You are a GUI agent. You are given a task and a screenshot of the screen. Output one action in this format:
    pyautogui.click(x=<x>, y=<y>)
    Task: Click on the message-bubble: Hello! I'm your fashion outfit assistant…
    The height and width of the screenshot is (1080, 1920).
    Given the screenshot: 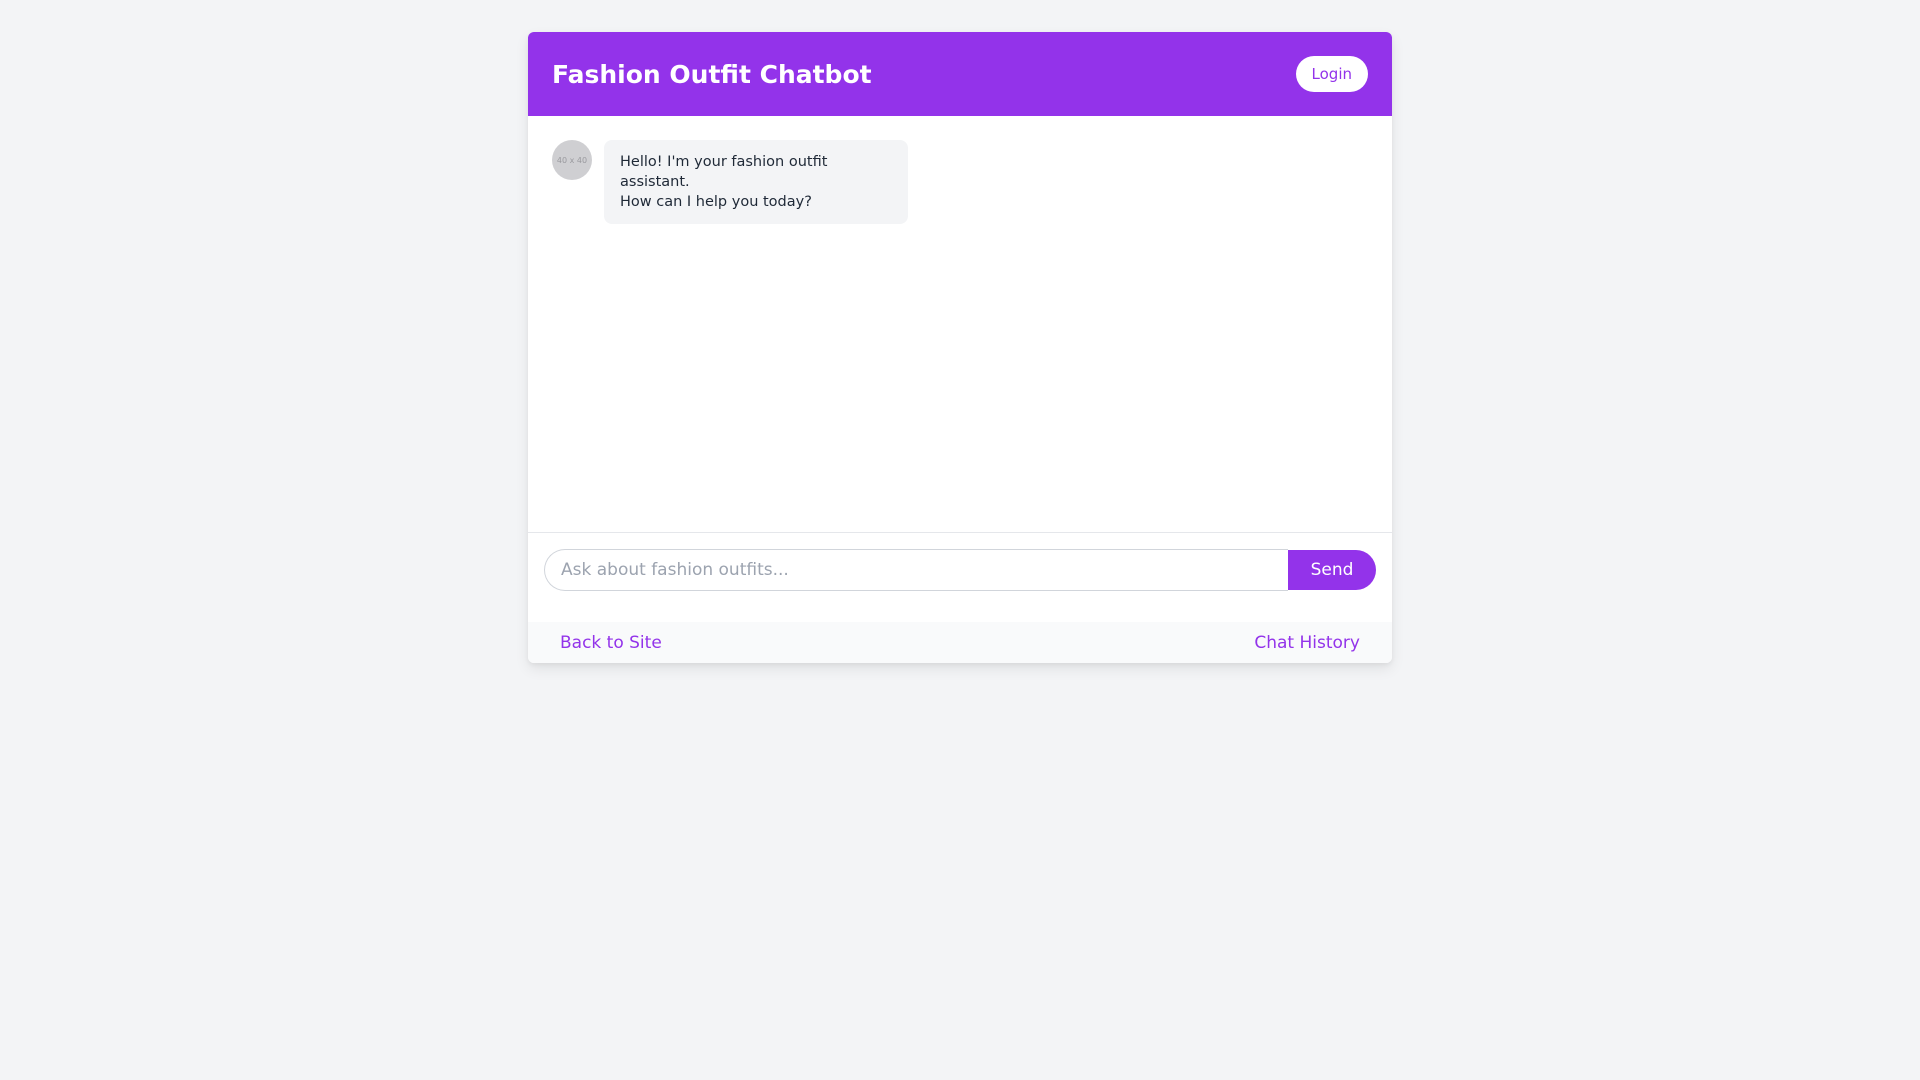 What is the action you would take?
    pyautogui.click(x=756, y=182)
    